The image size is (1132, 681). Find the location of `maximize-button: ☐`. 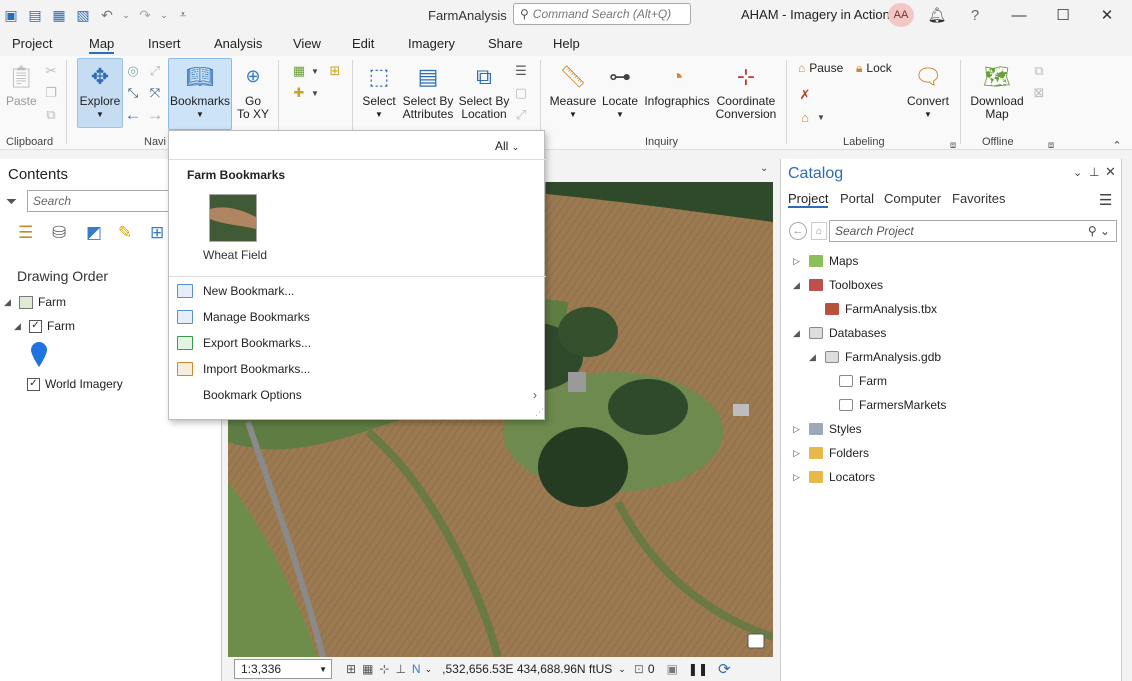

maximize-button: ☐ is located at coordinates (1063, 15).